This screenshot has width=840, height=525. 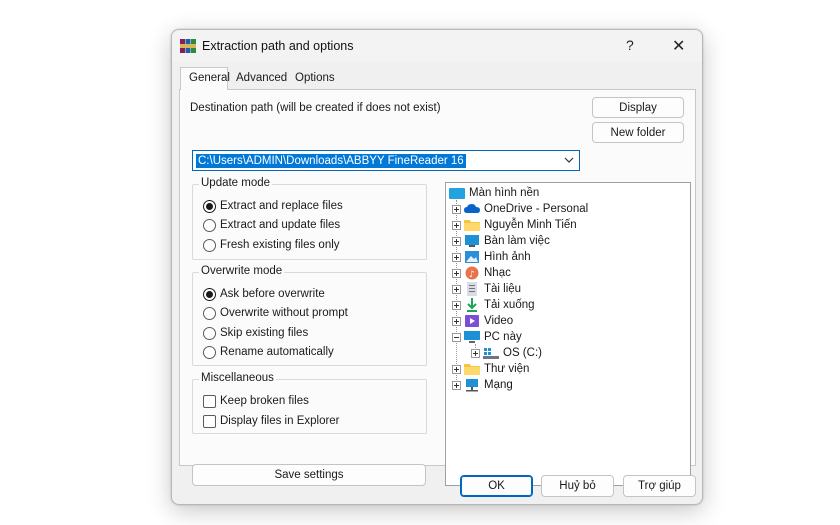 I want to click on radio-label: Extract and update files, so click(x=280, y=225).